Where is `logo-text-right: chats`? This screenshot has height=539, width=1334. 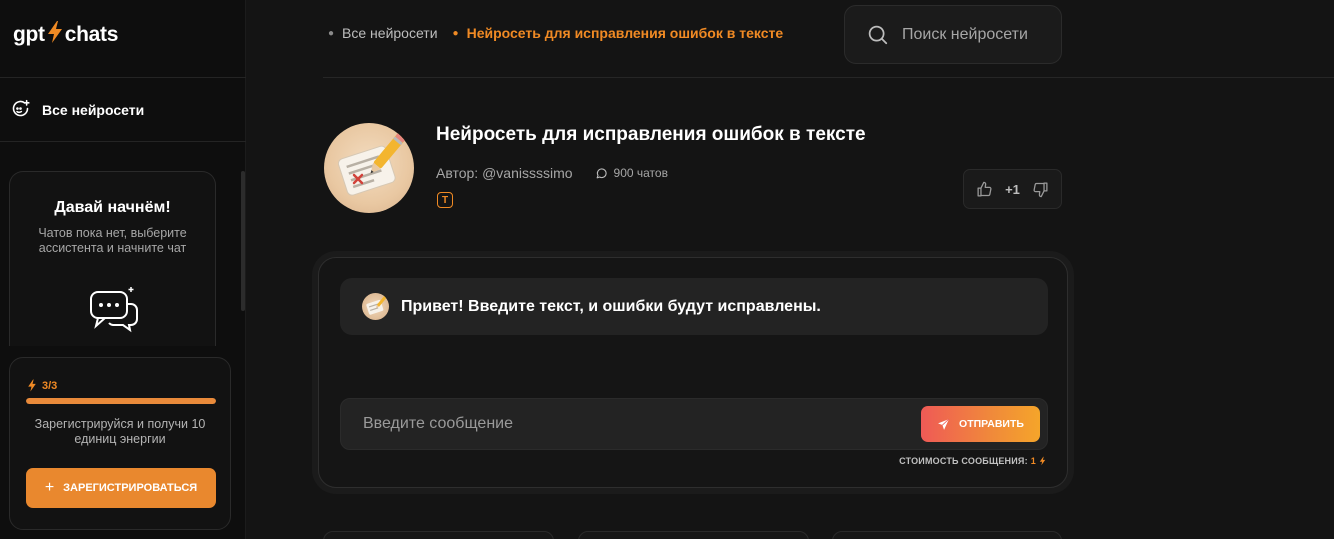
logo-text-right: chats is located at coordinates (91, 34).